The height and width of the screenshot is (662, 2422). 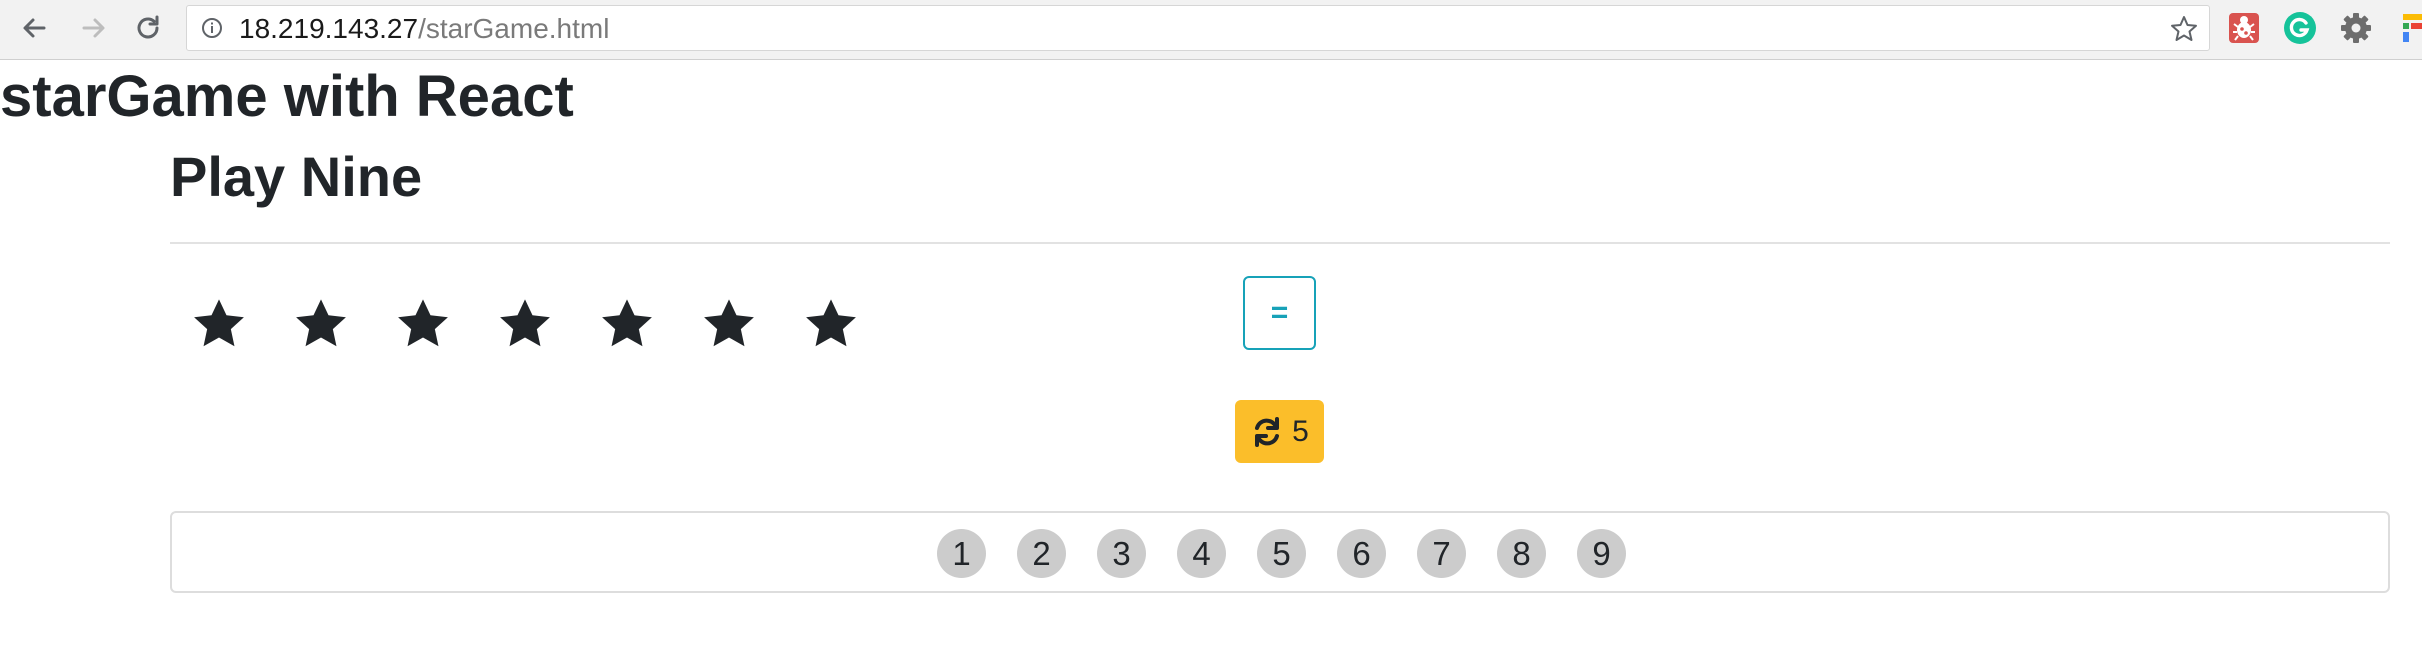 What do you see at coordinates (296, 176) in the screenshot?
I see `game-title: Play Nine` at bounding box center [296, 176].